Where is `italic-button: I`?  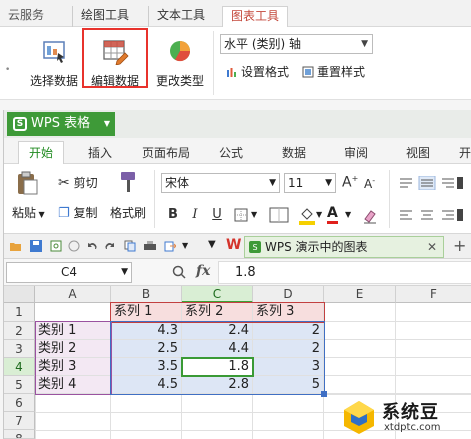 italic-button: I is located at coordinates (195, 215).